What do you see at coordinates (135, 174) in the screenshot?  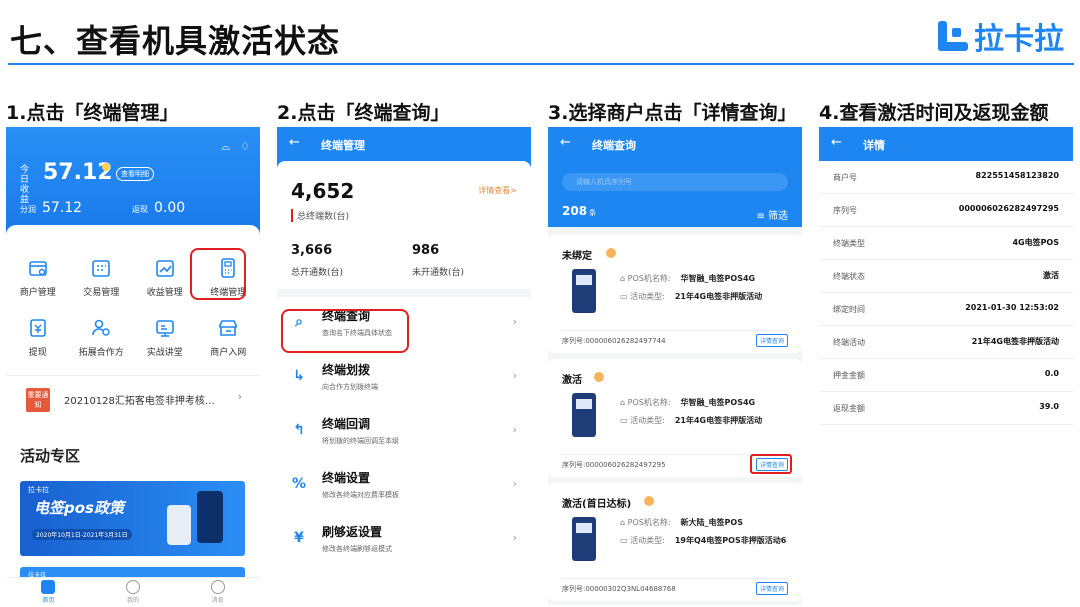 I see `view-detail-button: 查看明细` at bounding box center [135, 174].